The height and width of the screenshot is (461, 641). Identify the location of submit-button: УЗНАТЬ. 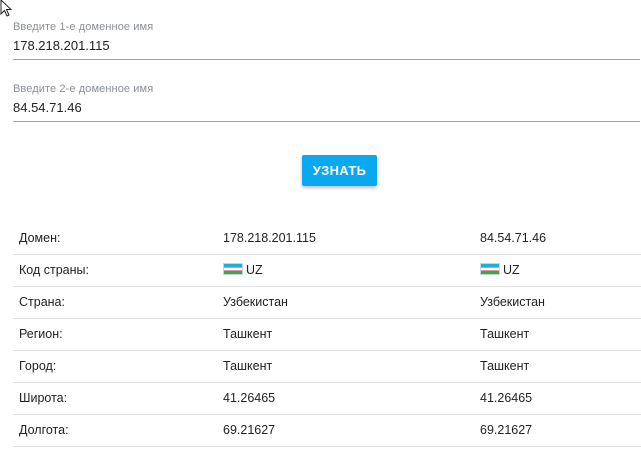
(339, 170).